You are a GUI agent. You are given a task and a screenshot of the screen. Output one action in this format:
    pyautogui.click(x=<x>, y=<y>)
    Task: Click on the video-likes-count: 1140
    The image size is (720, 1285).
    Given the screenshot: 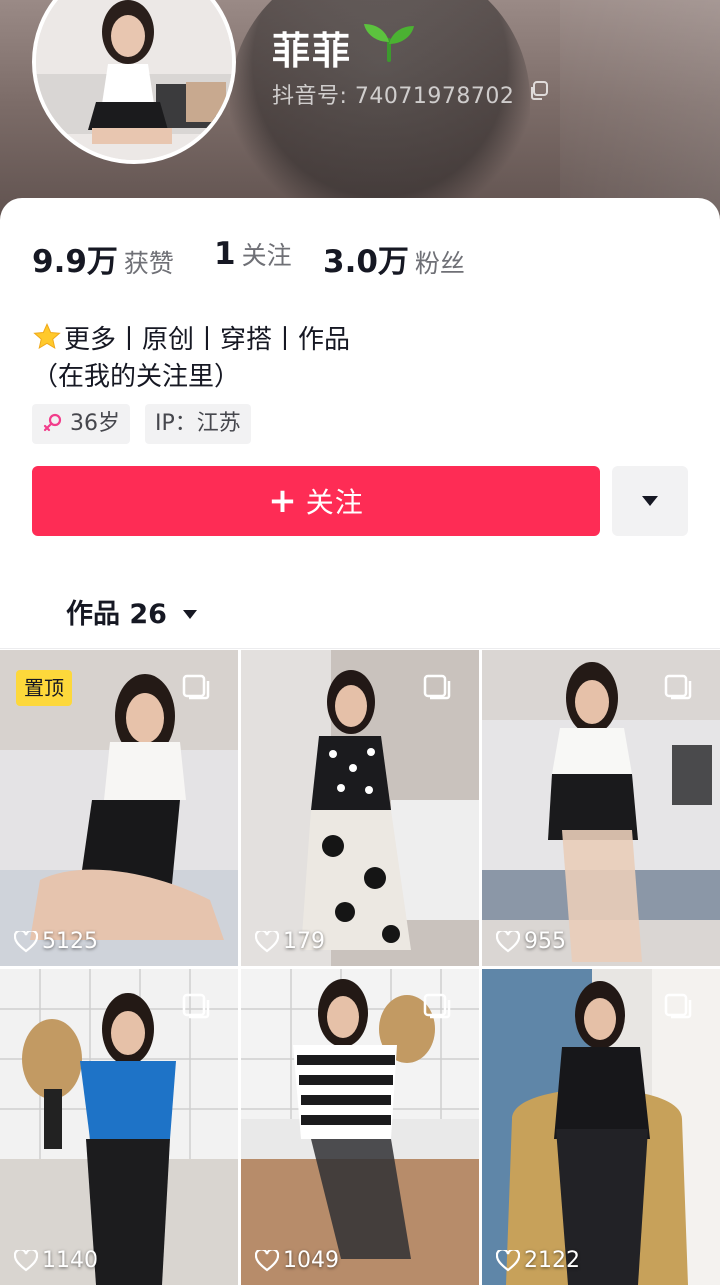 What is the action you would take?
    pyautogui.click(x=70, y=1260)
    